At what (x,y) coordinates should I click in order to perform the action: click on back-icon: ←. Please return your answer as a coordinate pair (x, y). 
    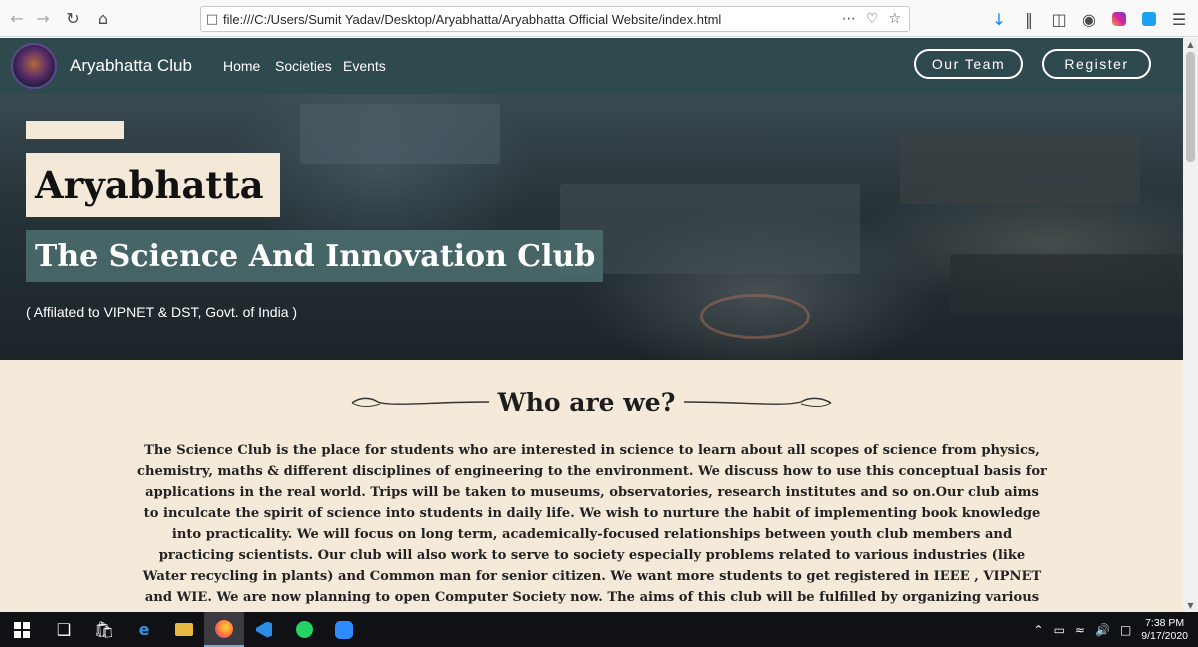
    Looking at the image, I should click on (17, 18).